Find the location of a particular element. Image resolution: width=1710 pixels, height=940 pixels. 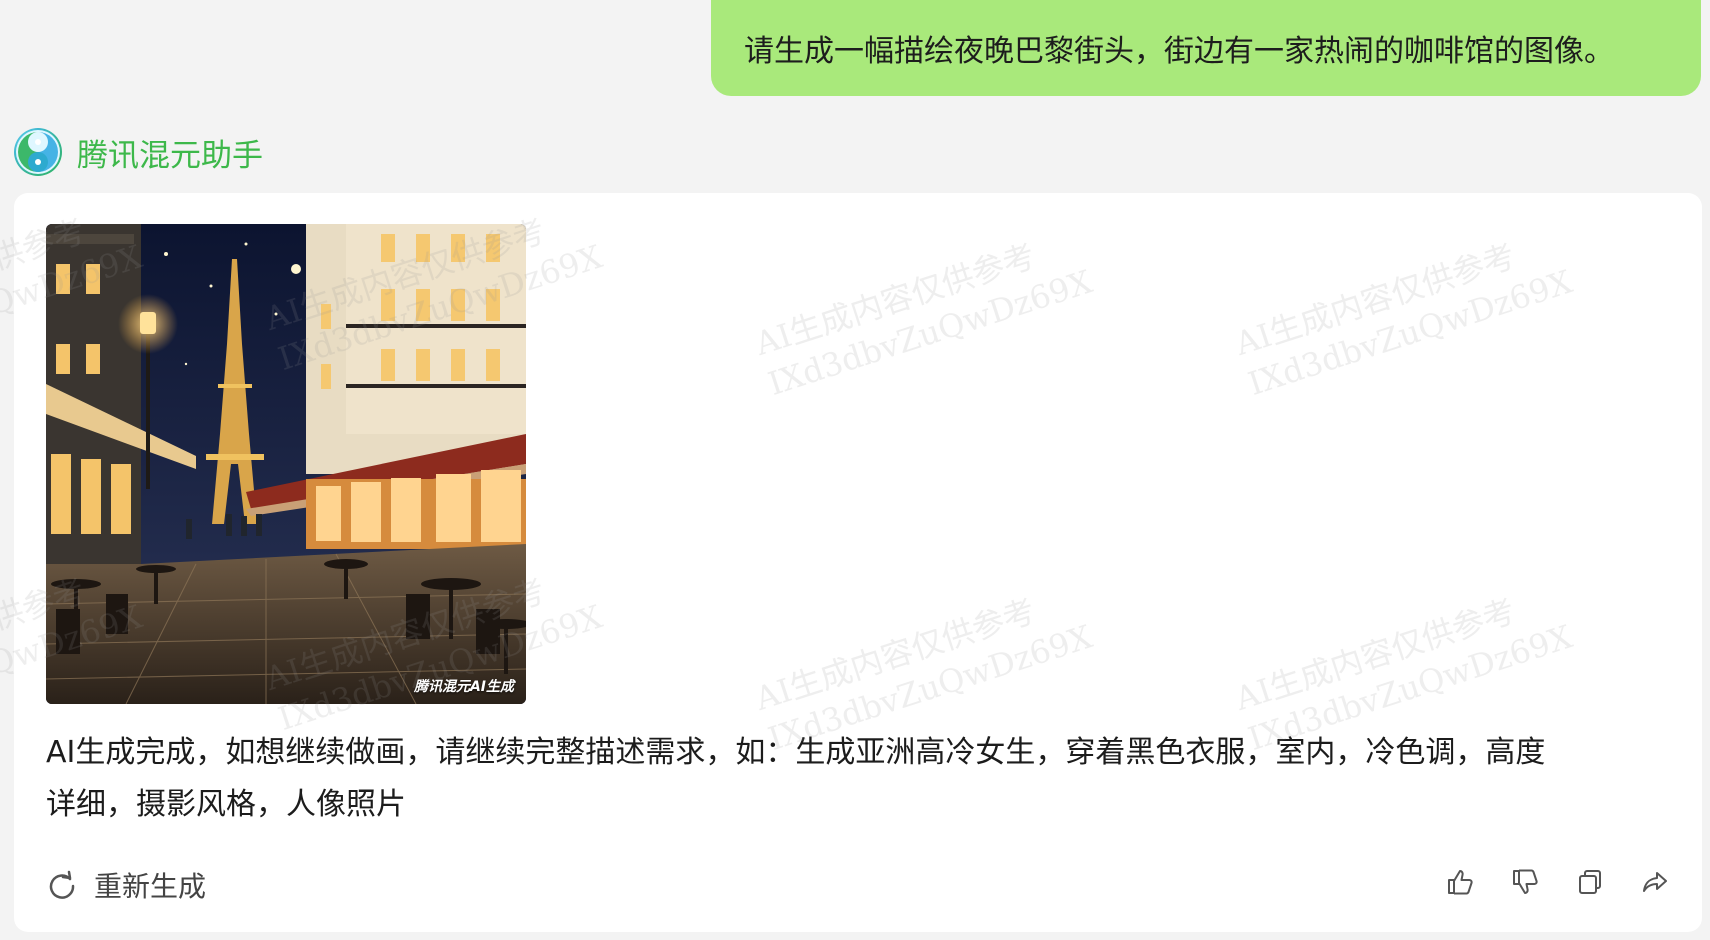

message-actions is located at coordinates (1557, 882).